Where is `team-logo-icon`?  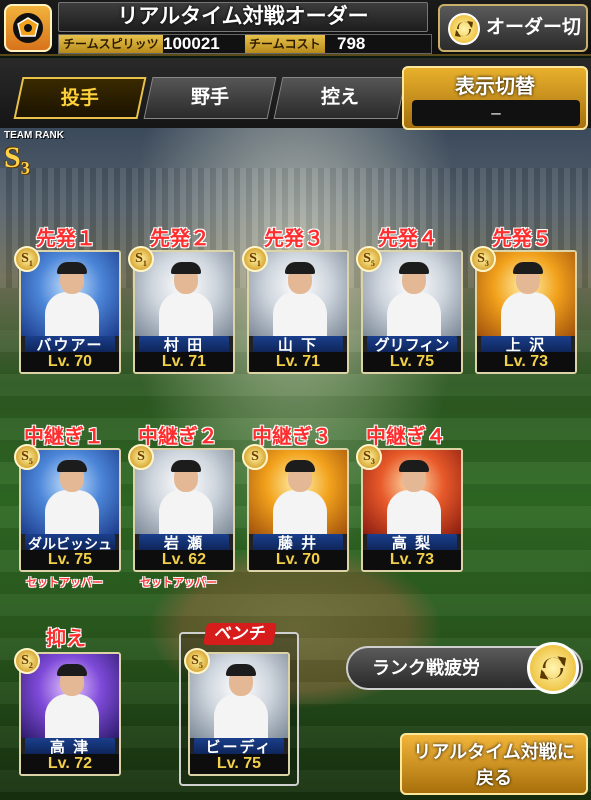 team-logo-icon is located at coordinates (28, 28).